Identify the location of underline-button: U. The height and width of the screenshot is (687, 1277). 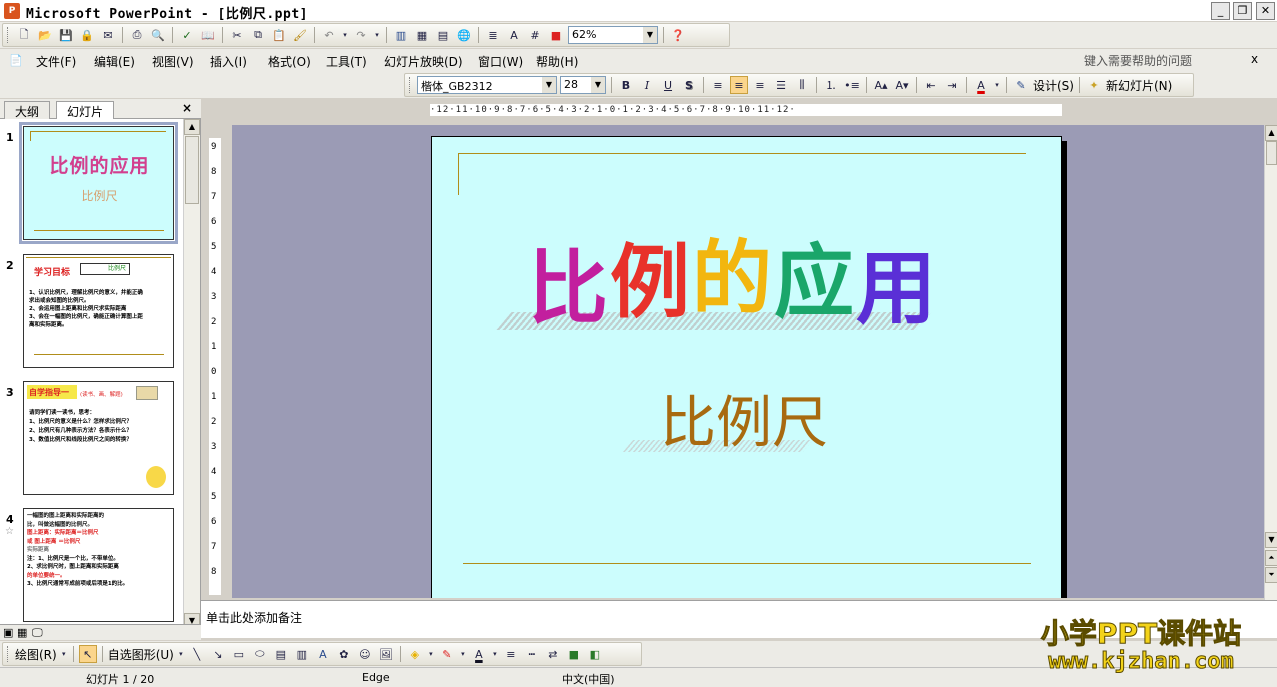
(668, 85).